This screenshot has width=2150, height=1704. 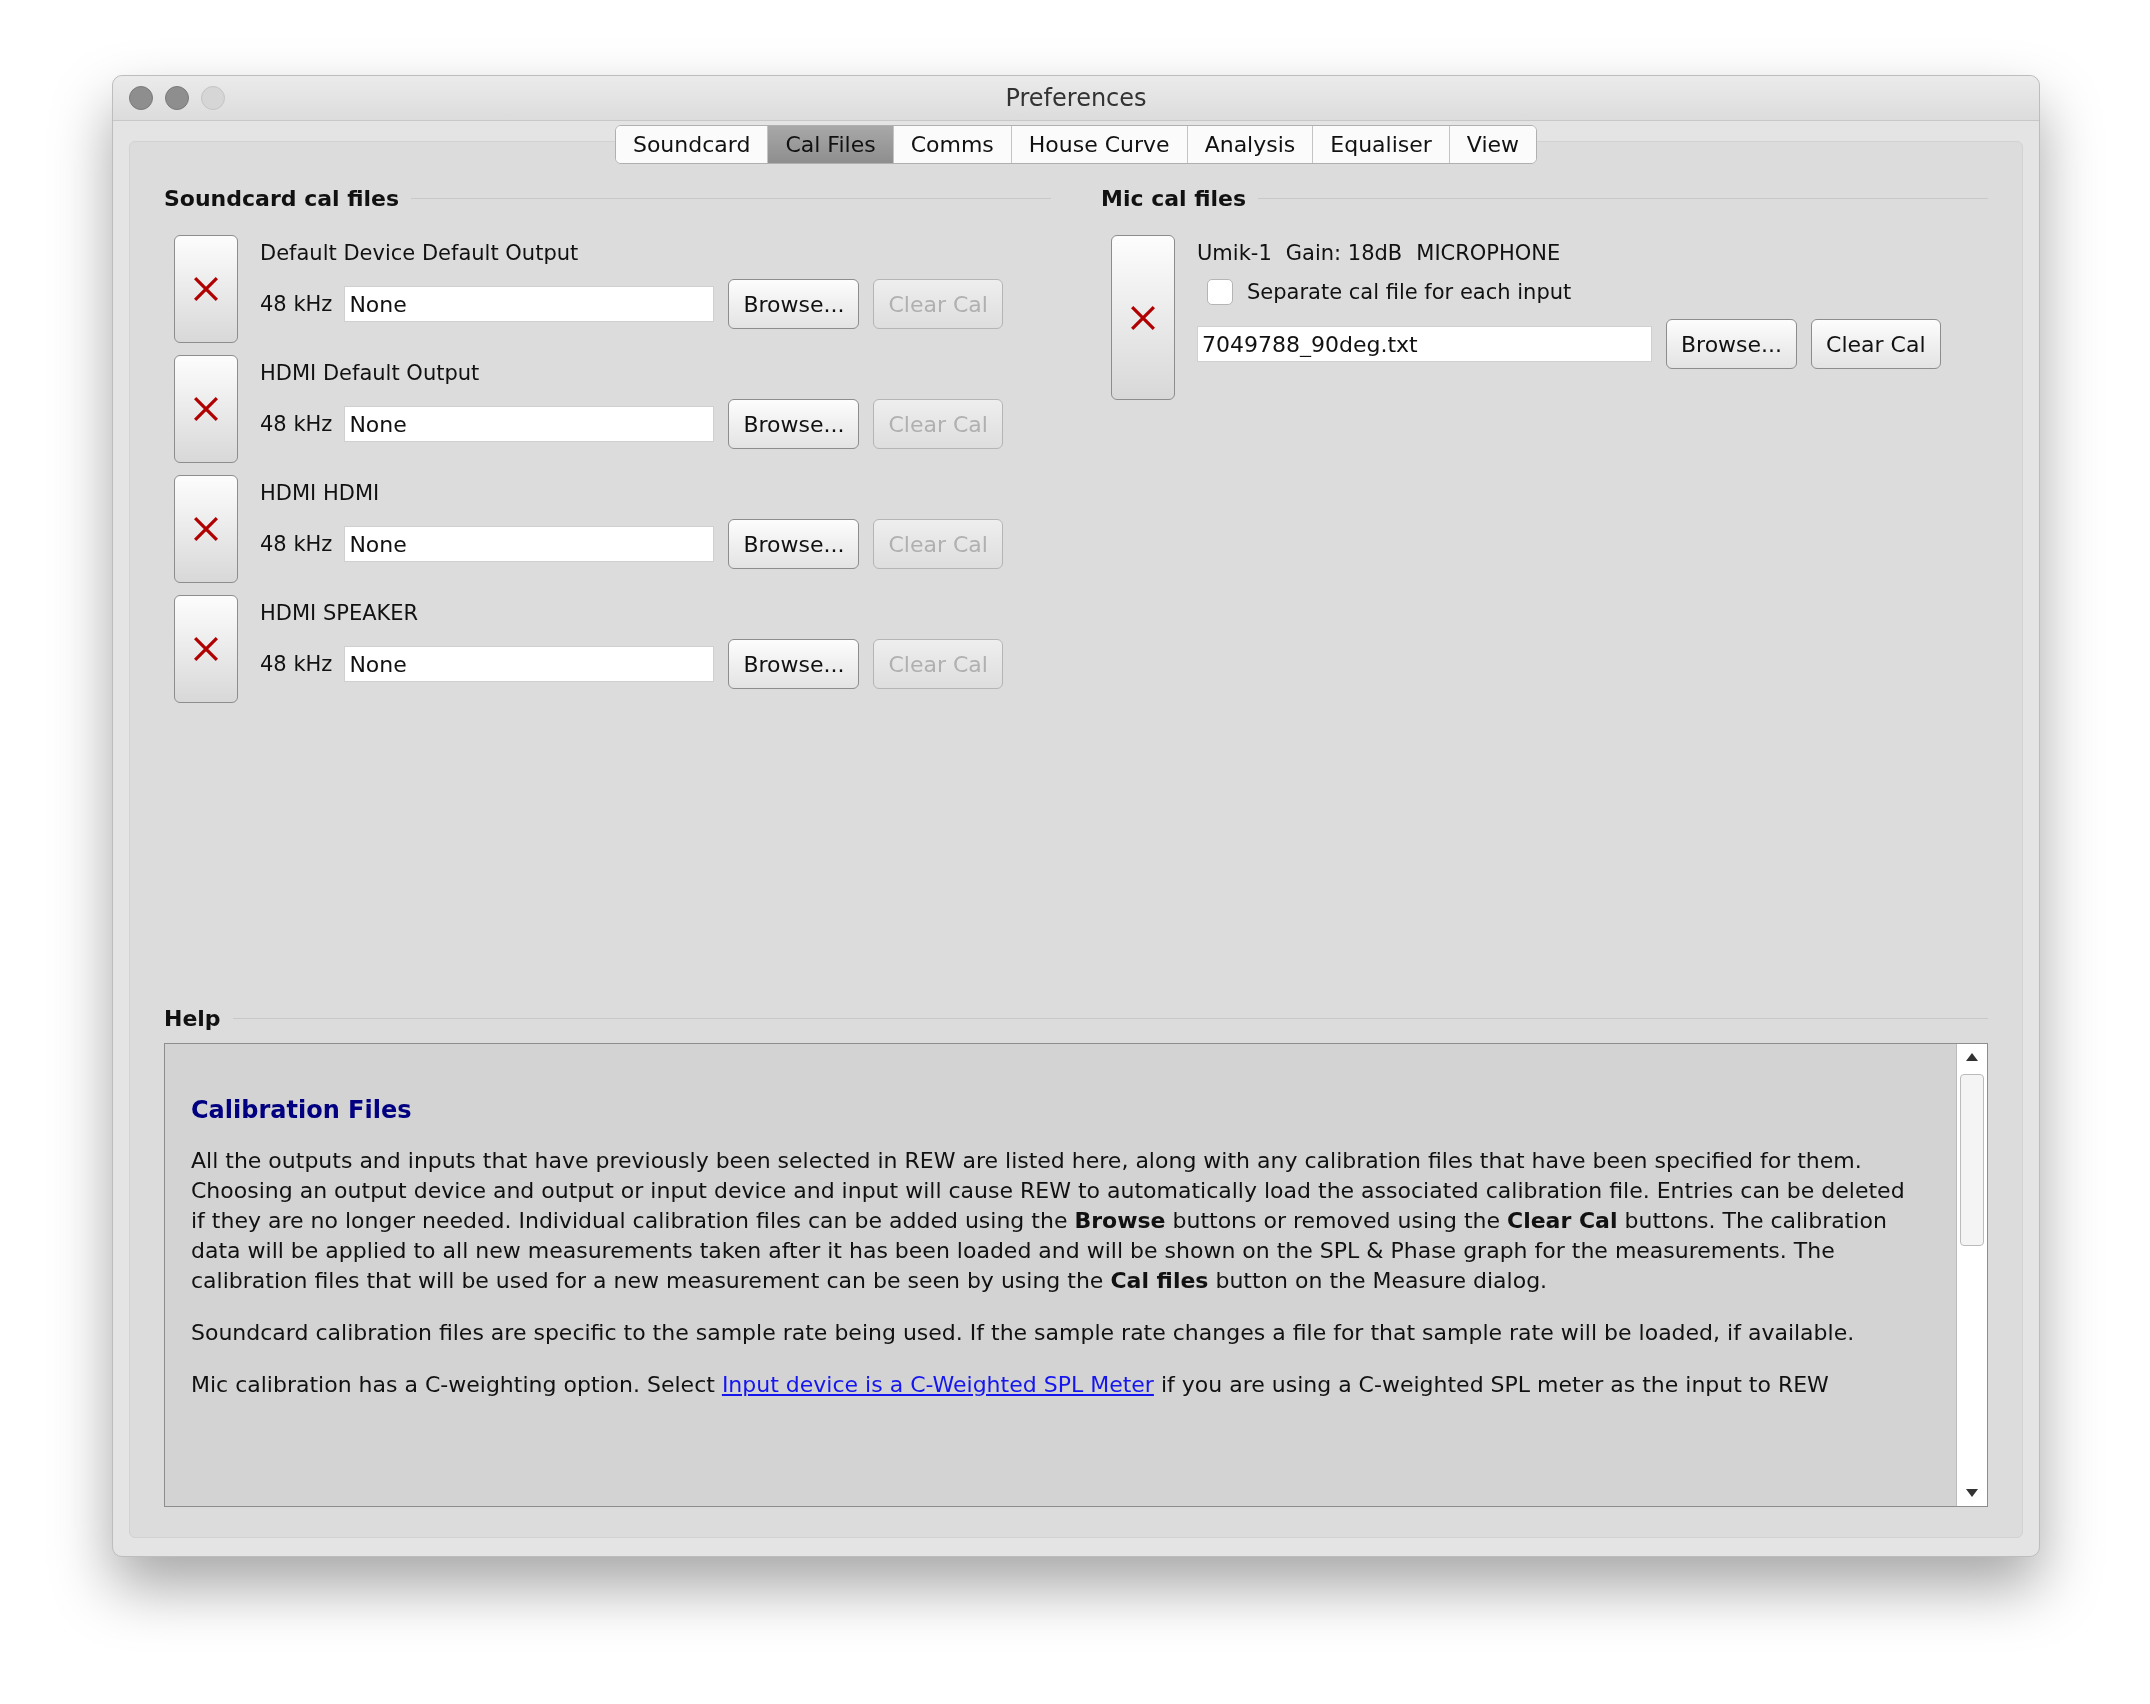 I want to click on tab: Soundcard, so click(x=691, y=144).